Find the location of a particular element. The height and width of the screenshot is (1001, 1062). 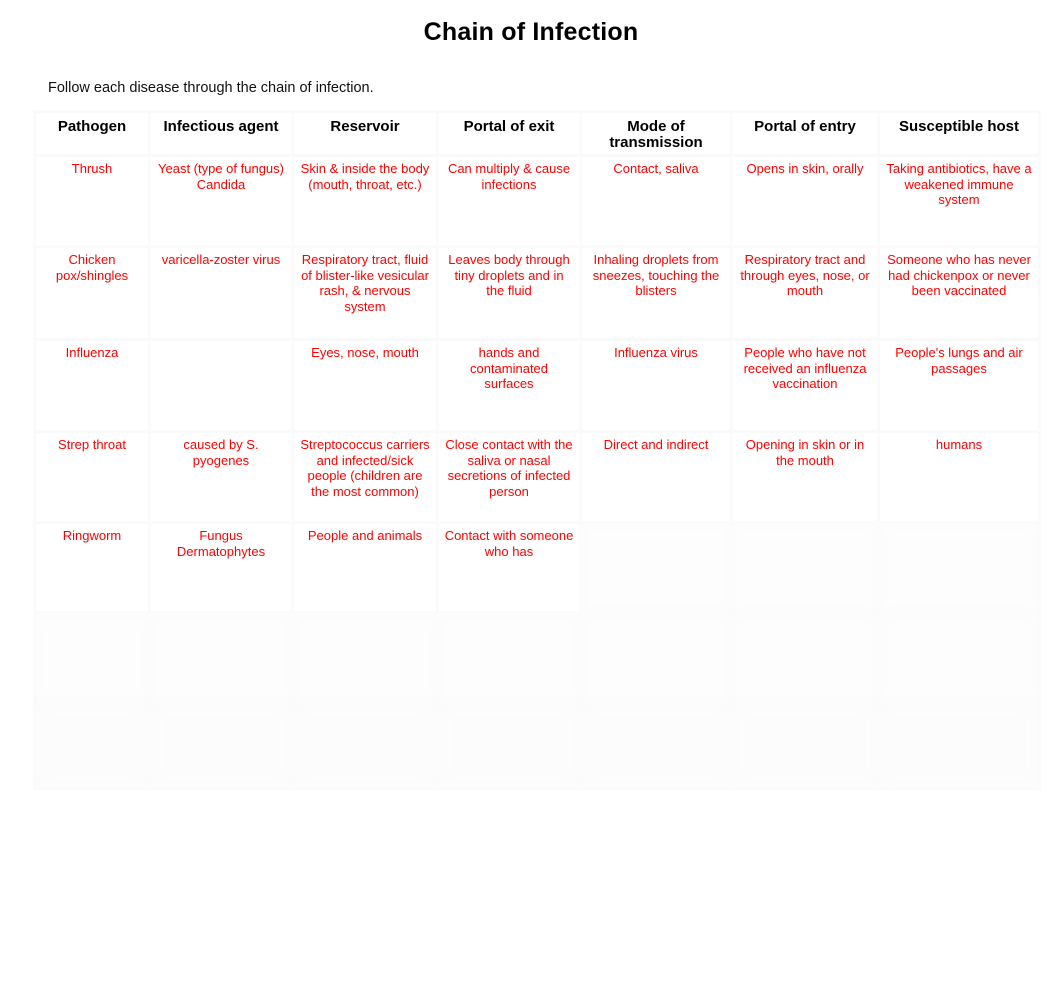

cell-portal-of-exit: Can multiply & cause infections is located at coordinates (509, 201).